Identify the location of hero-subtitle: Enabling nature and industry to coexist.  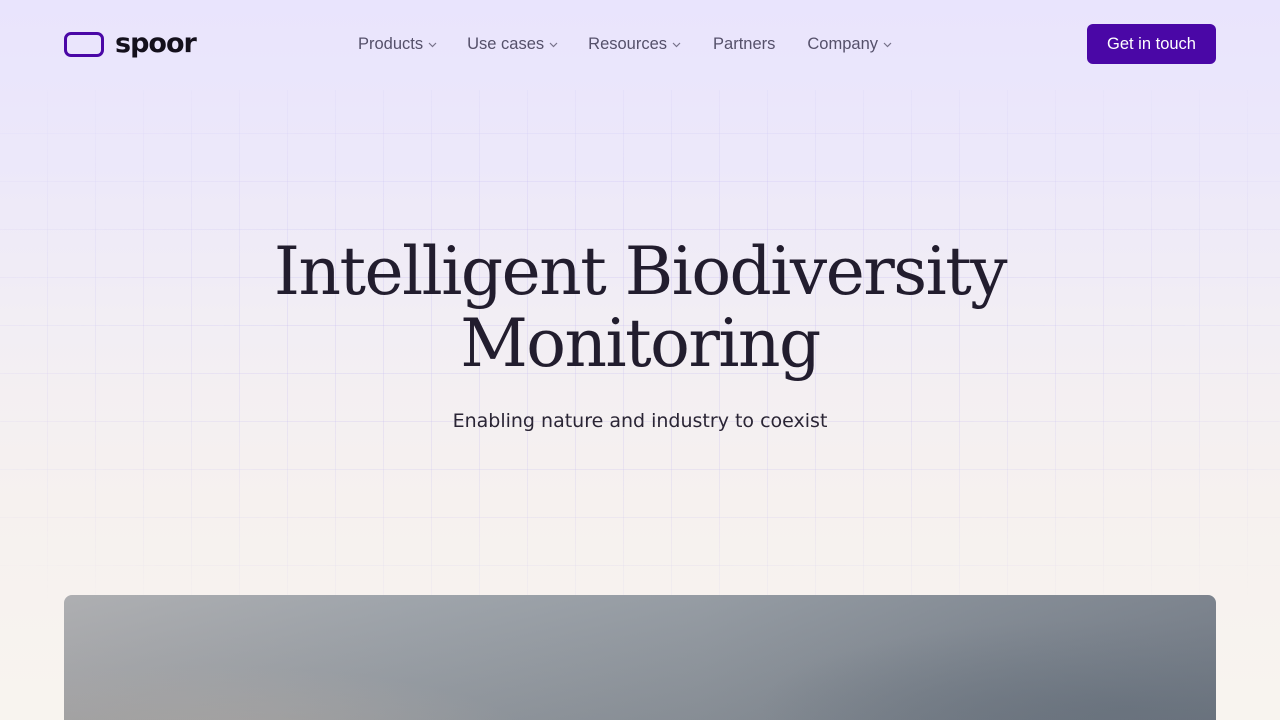
(640, 421).